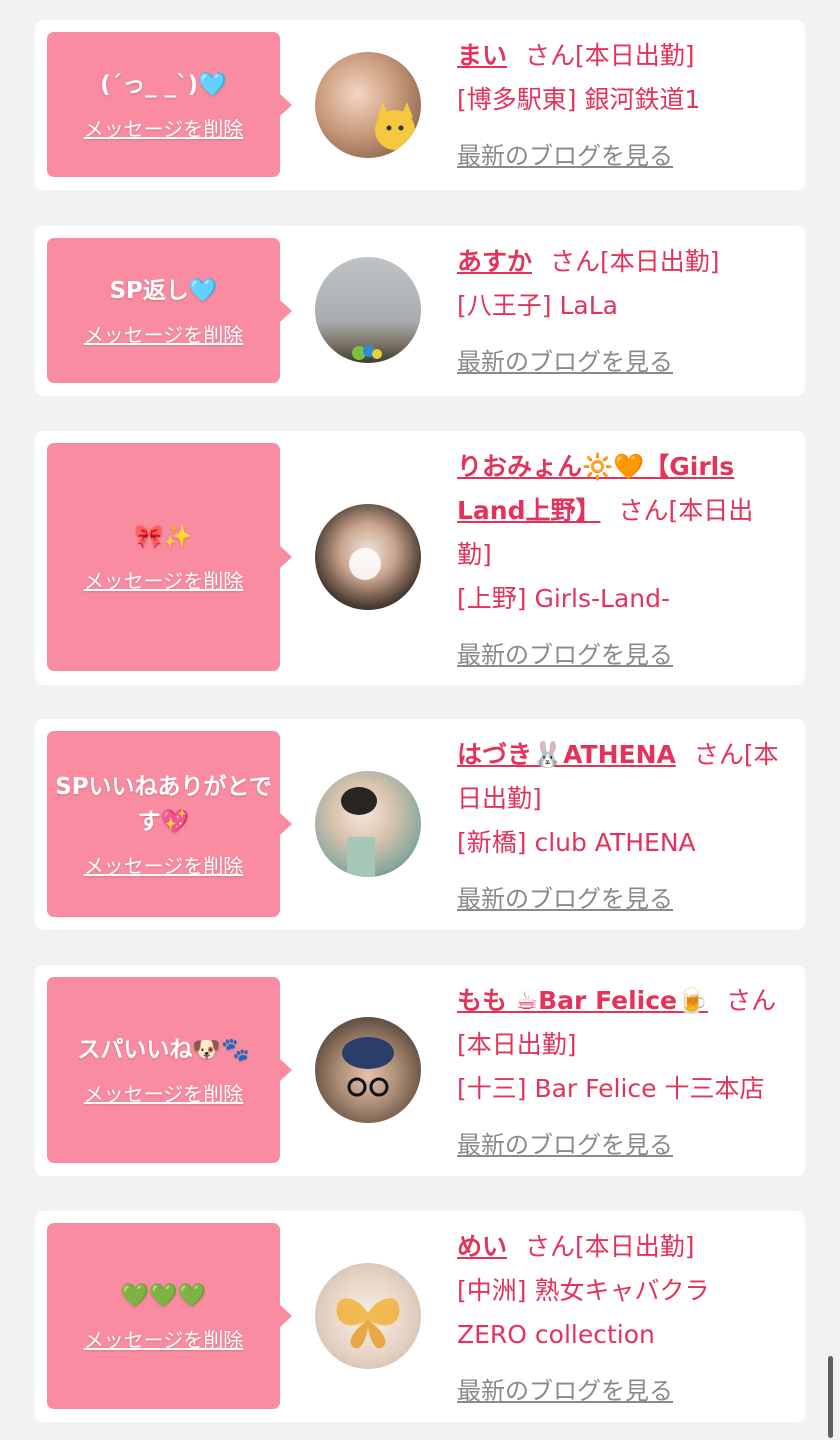  I want to click on message-bubble: 💚💚💚 メッセージを削除, so click(163, 1316).